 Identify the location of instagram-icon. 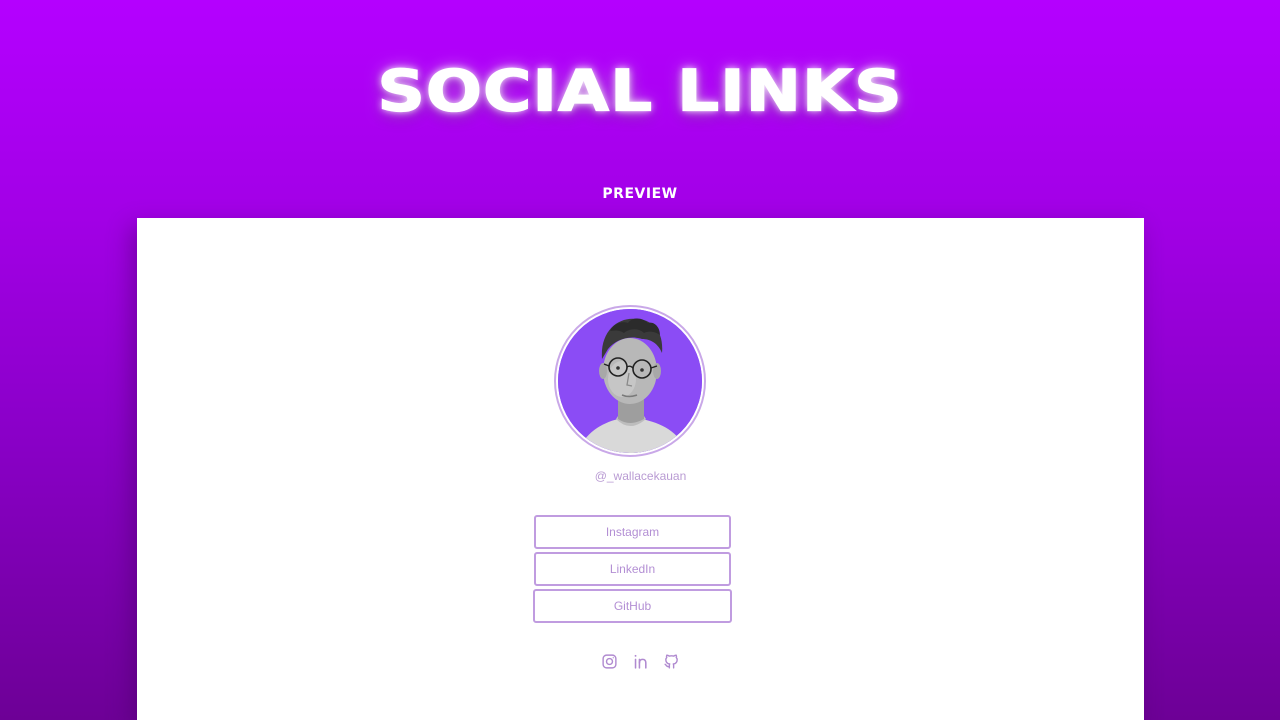
(609, 661).